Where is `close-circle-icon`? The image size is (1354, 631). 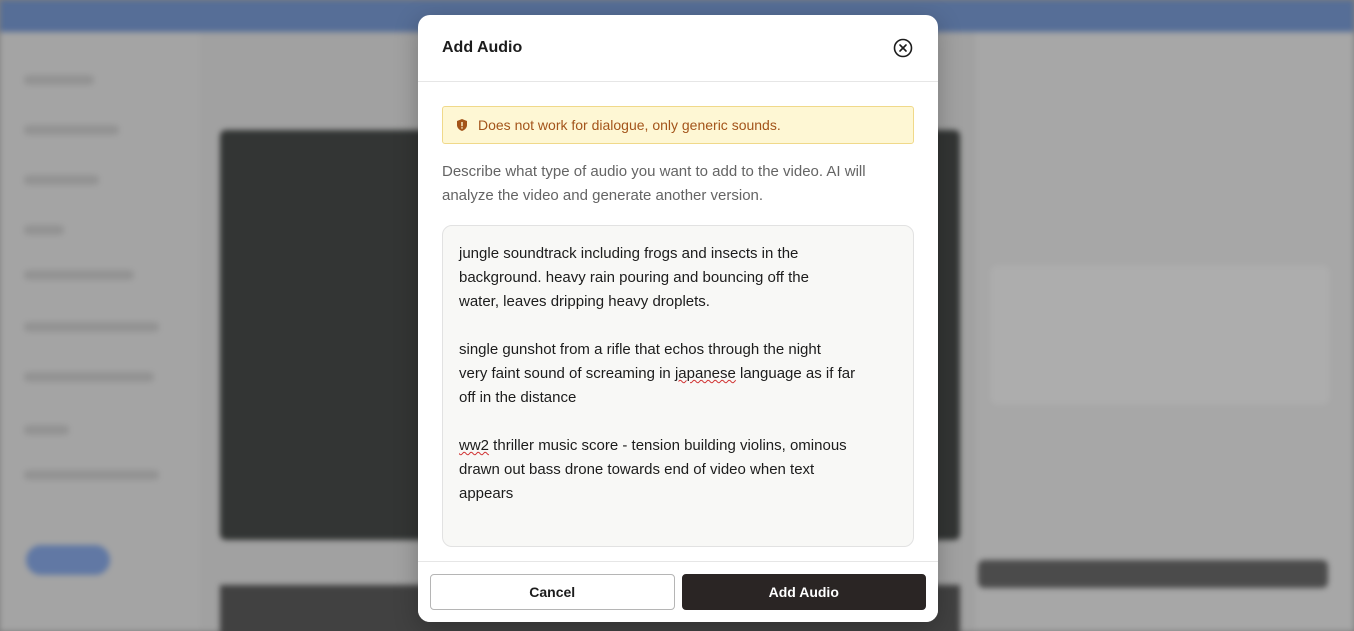 close-circle-icon is located at coordinates (903, 48).